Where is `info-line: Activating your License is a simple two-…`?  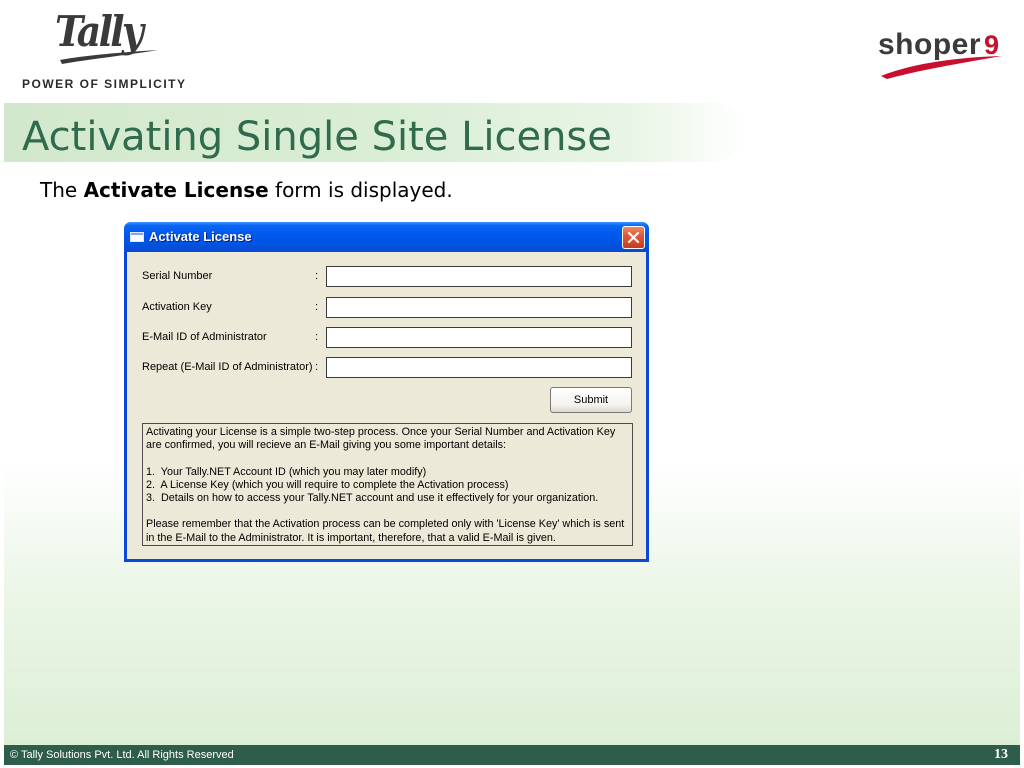
info-line: Activating your License is a simple two-… is located at coordinates (381, 432).